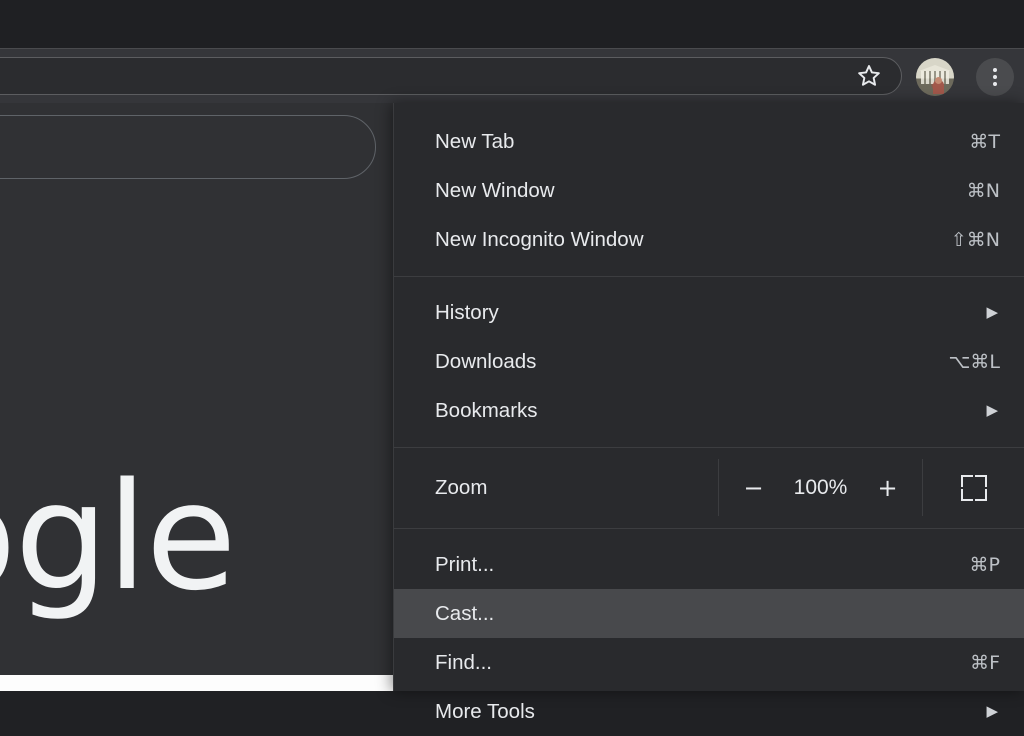 This screenshot has height=736, width=1024. I want to click on menu-item-shortcut: ⌘N, so click(983, 190).